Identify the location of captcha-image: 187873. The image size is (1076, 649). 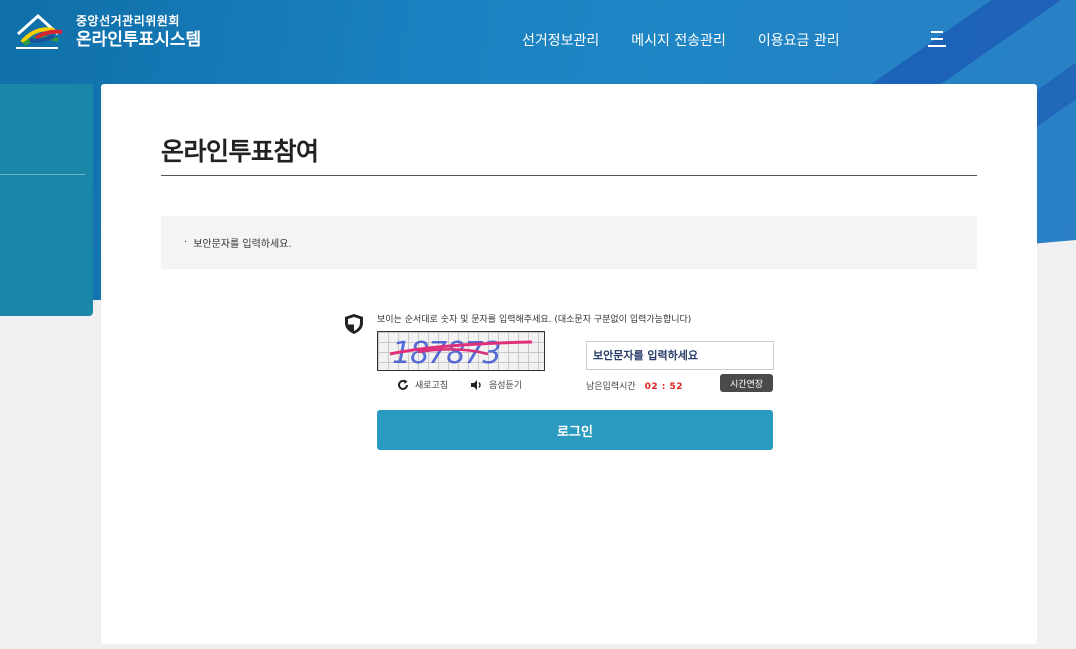
(461, 351).